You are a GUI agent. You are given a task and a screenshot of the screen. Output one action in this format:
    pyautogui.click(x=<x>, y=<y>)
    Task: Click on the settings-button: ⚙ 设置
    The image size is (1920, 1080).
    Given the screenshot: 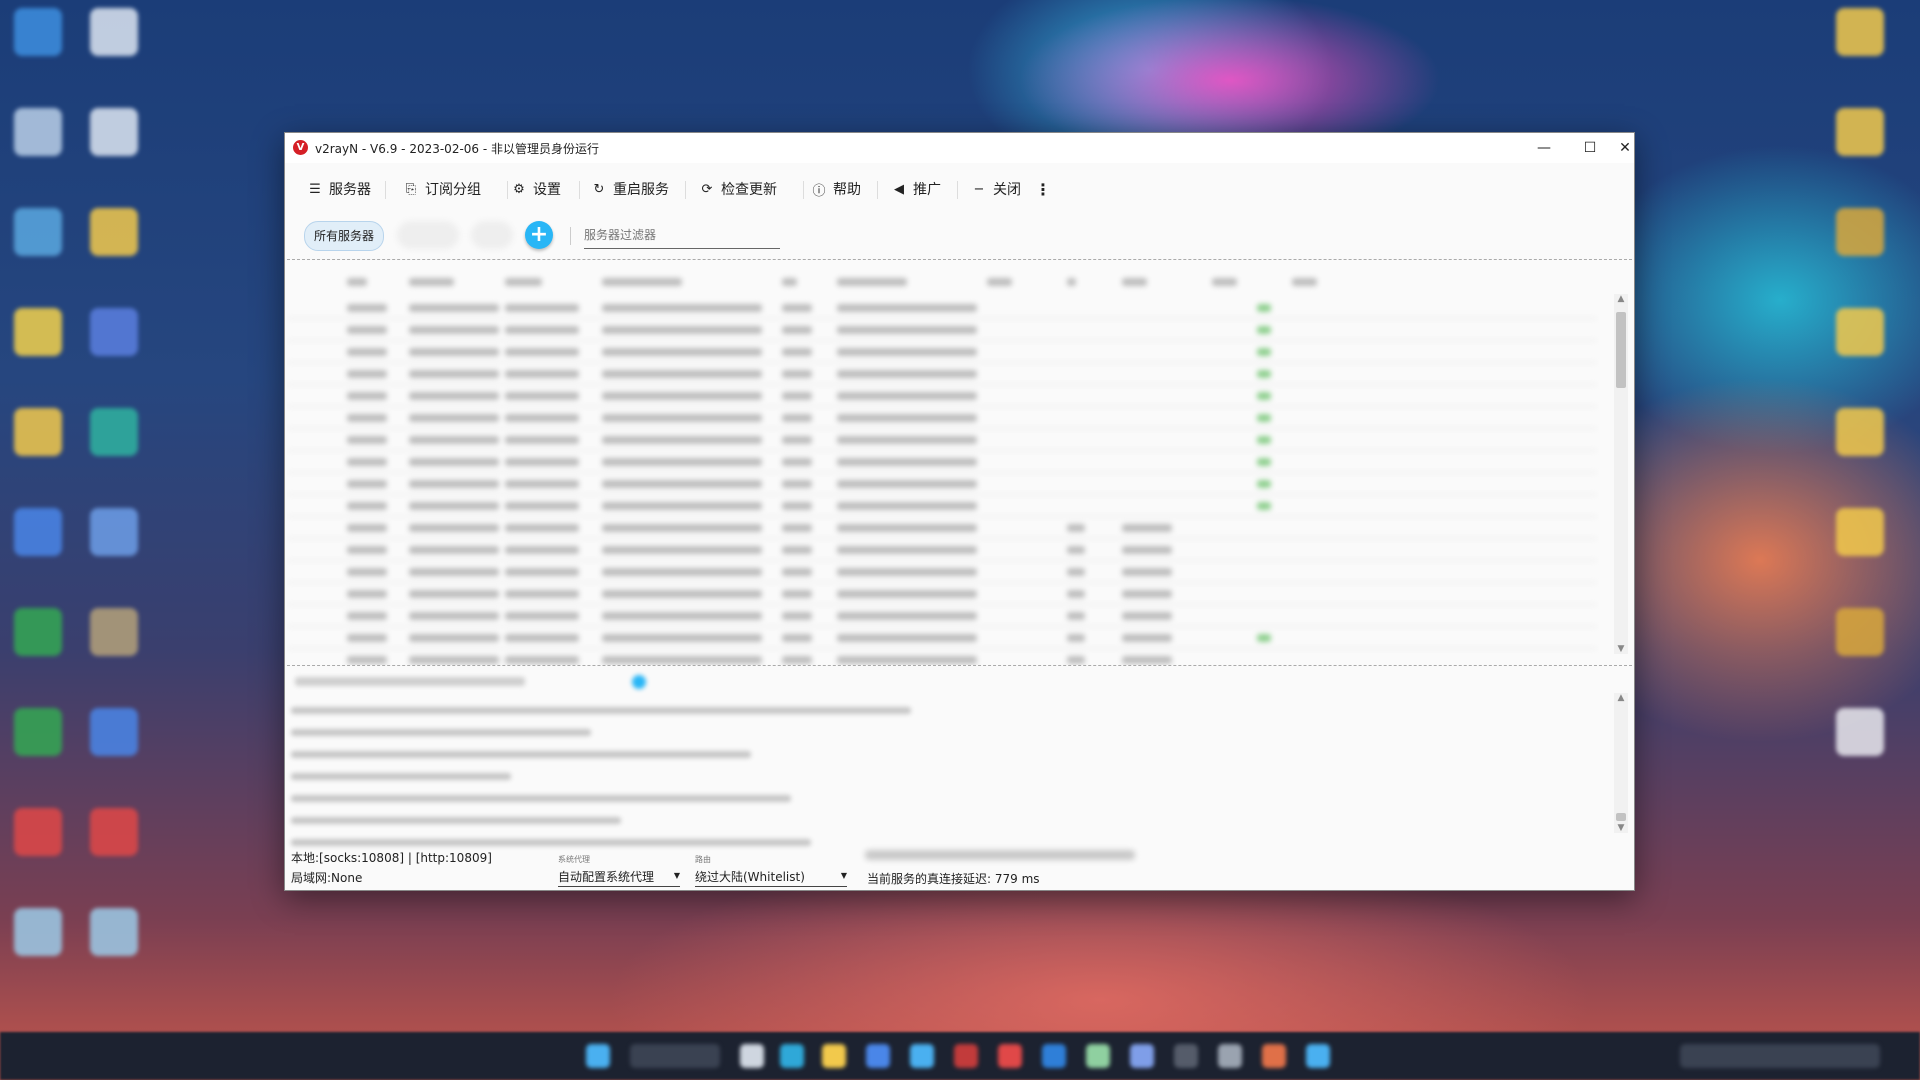 What is the action you would take?
    pyautogui.click(x=536, y=189)
    